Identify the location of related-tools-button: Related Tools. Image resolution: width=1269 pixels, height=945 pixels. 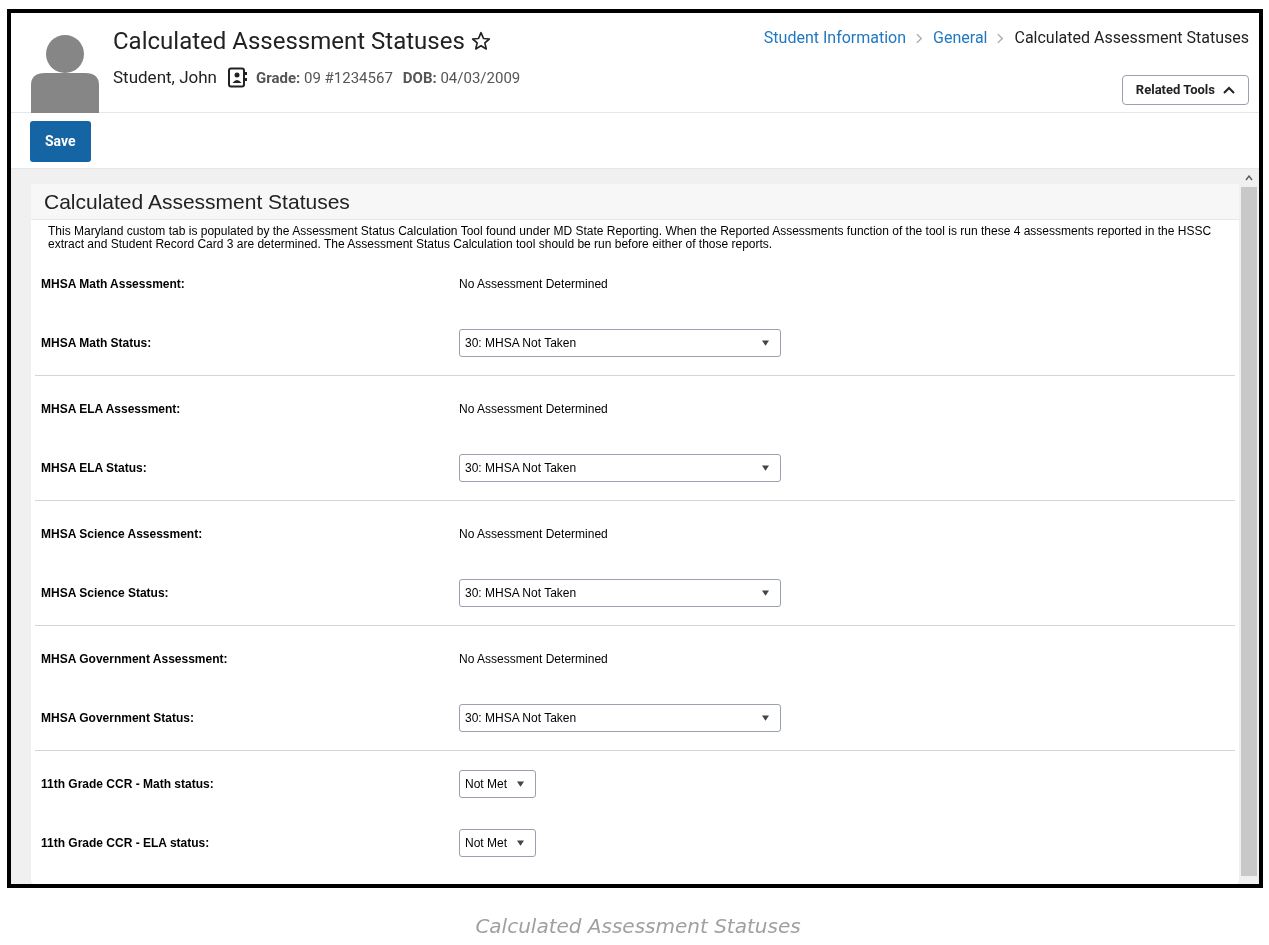
(1185, 90).